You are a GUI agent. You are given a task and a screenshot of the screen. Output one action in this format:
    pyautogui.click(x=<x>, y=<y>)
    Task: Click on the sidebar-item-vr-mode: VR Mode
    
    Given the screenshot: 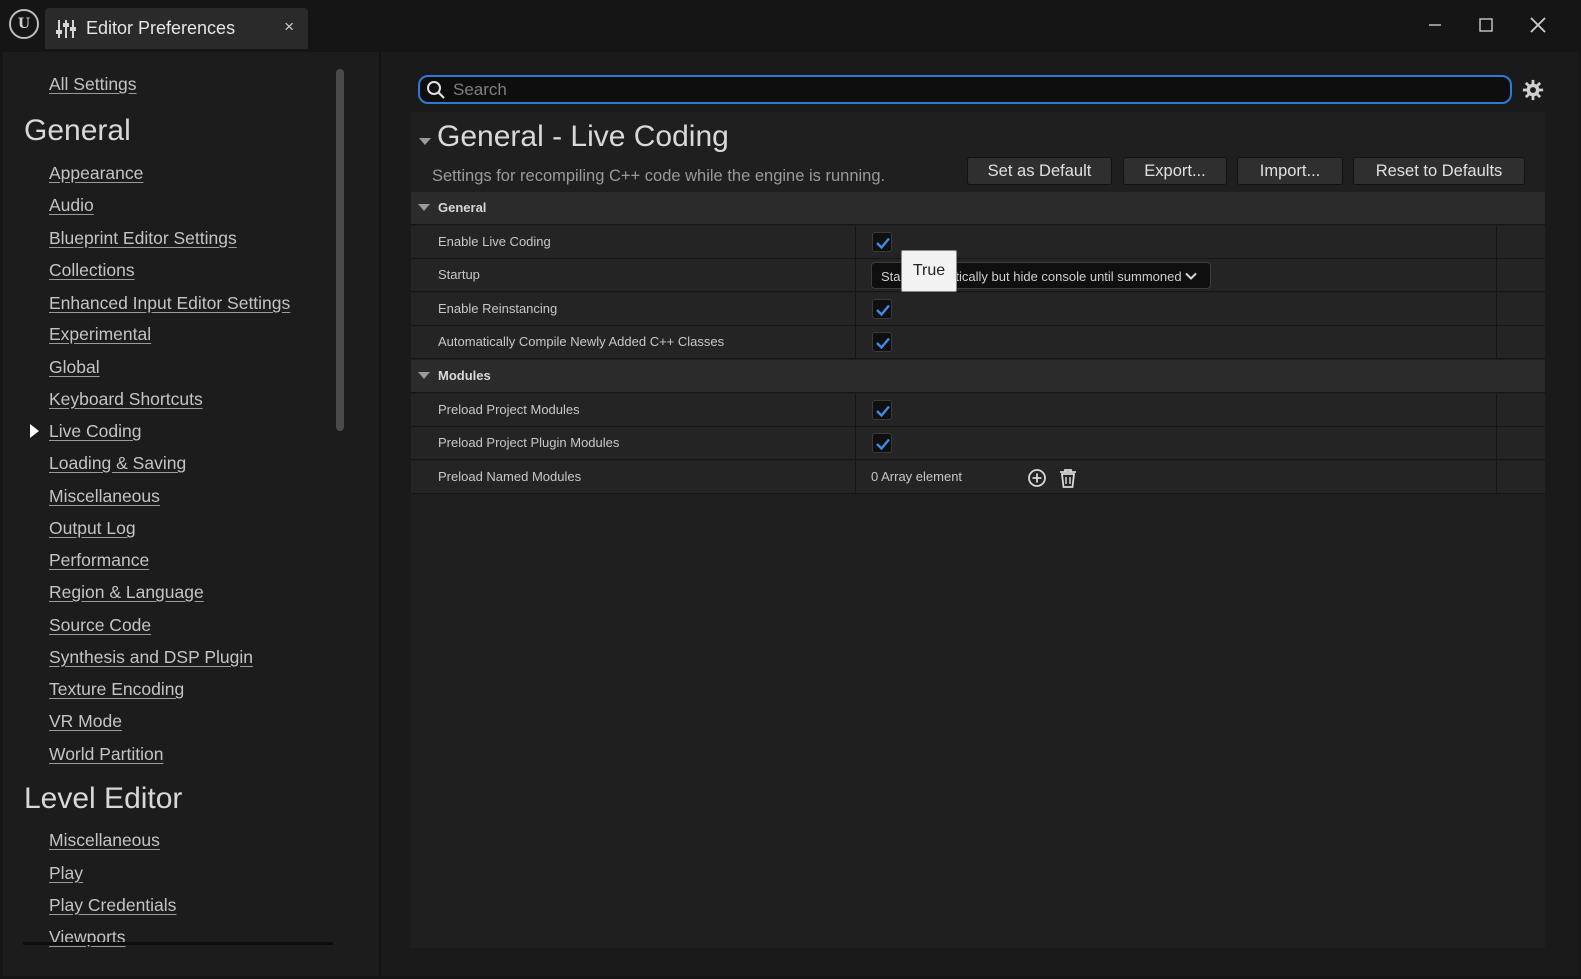 What is the action you would take?
    pyautogui.click(x=85, y=721)
    